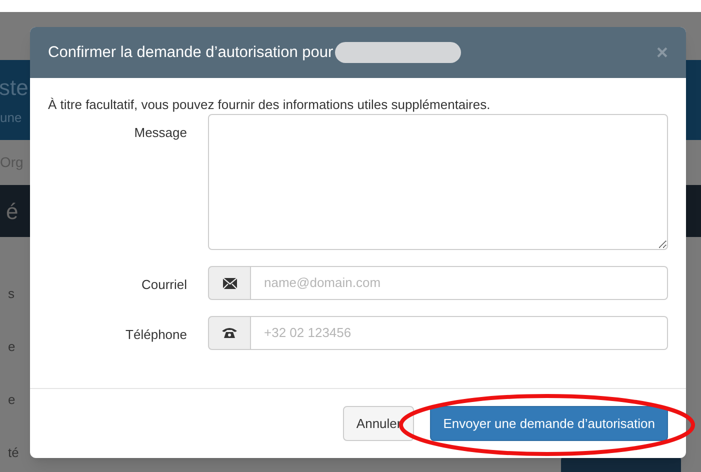  Describe the element at coordinates (11, 117) in the screenshot. I see `header-subtext: une` at that location.